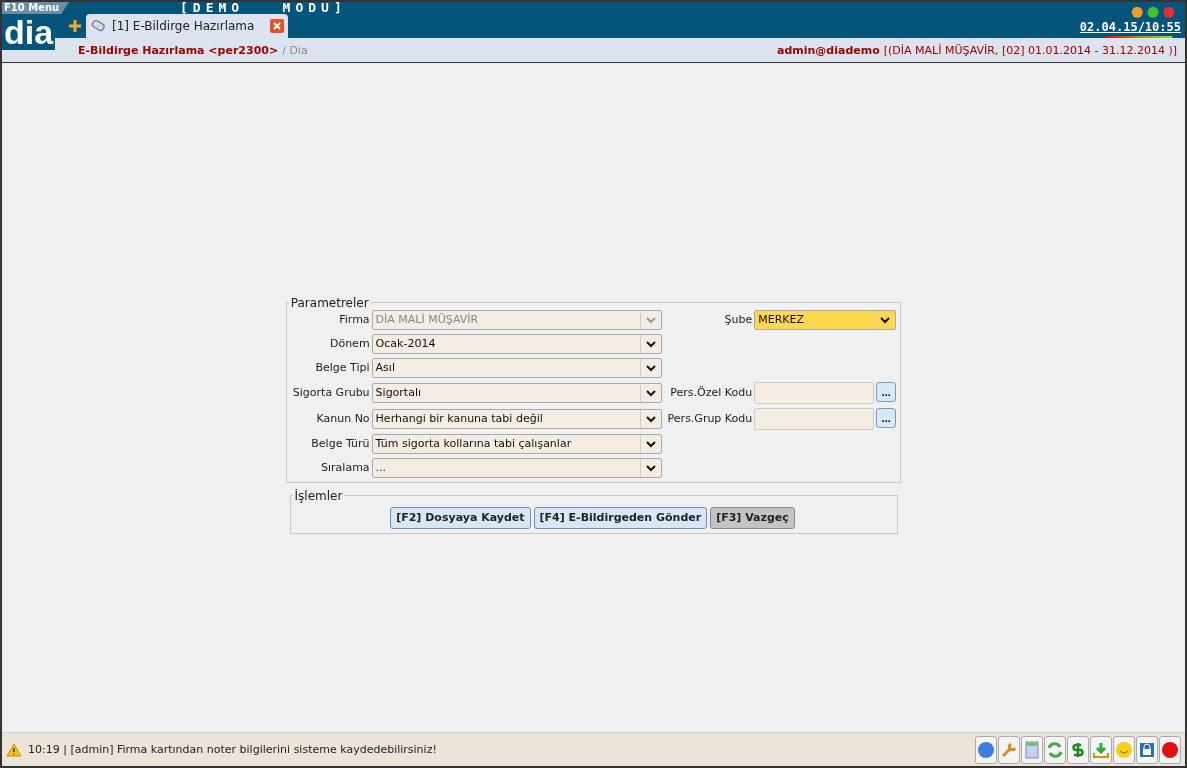  What do you see at coordinates (1078, 749) in the screenshot?
I see `dollar-icon` at bounding box center [1078, 749].